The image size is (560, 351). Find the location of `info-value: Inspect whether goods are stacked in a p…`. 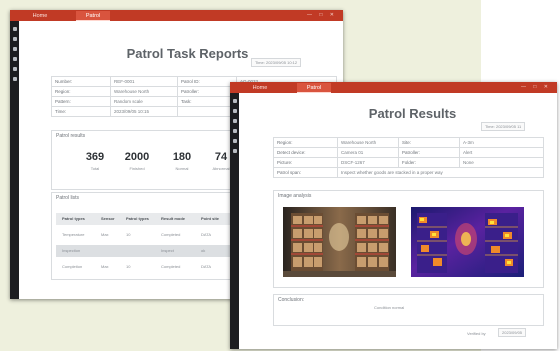

info-value: Inspect whether goods are stacked in a p… is located at coordinates (440, 172).